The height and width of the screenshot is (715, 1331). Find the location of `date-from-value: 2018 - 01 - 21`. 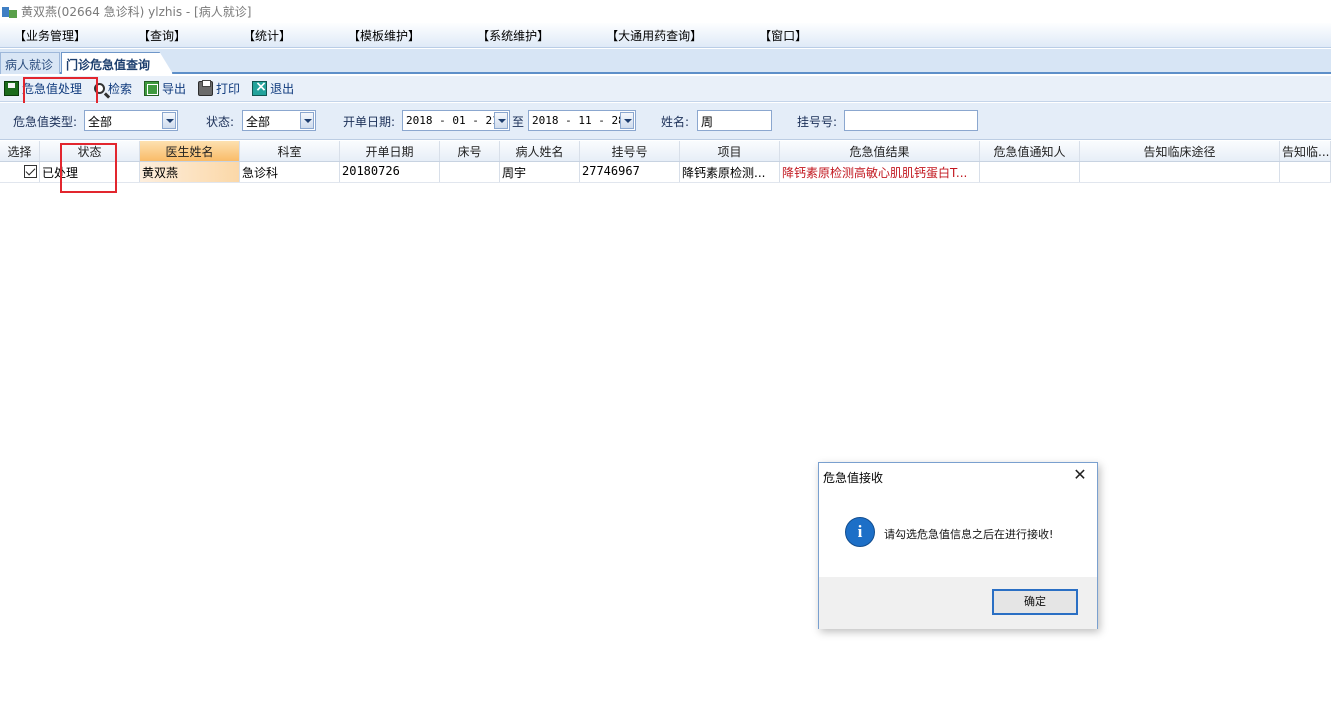

date-from-value: 2018 - 01 - 21 is located at coordinates (452, 120).